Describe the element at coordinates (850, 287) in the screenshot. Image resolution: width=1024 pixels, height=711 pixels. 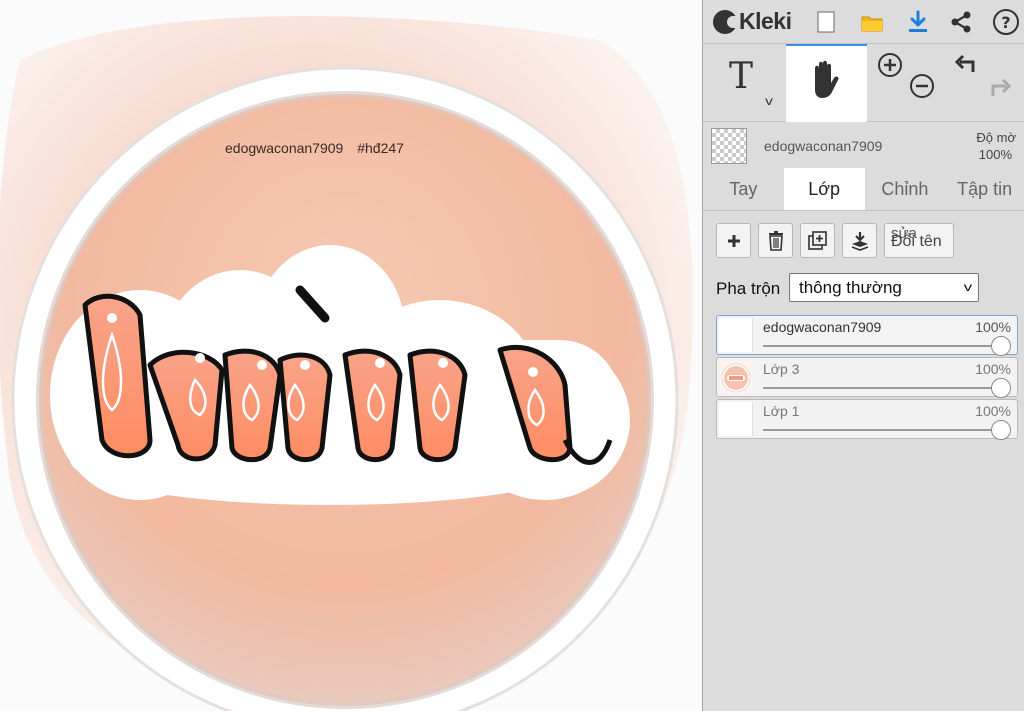
I see `blend-mode-value: thông thường` at that location.